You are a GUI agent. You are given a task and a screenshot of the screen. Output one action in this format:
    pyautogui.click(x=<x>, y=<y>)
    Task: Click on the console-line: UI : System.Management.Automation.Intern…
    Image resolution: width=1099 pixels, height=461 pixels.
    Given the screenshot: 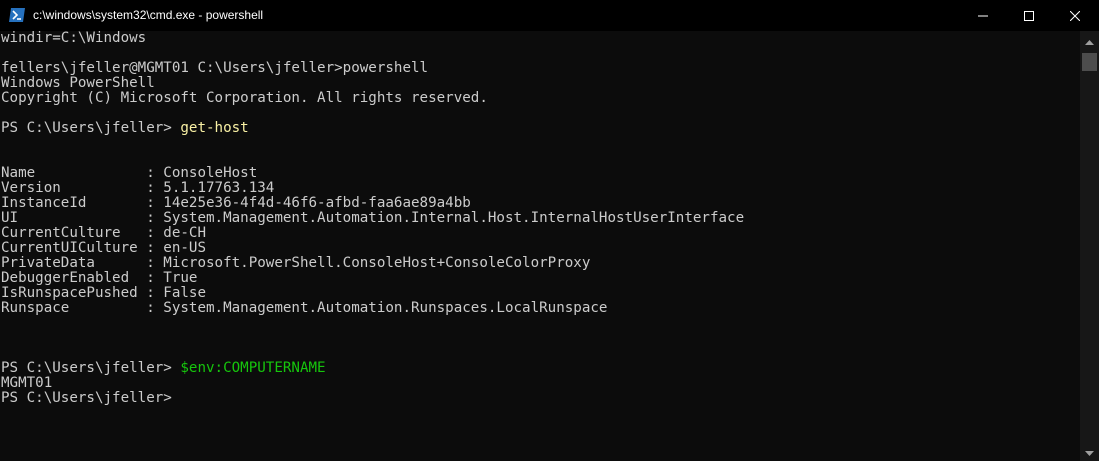 What is the action you would take?
    pyautogui.click(x=373, y=218)
    